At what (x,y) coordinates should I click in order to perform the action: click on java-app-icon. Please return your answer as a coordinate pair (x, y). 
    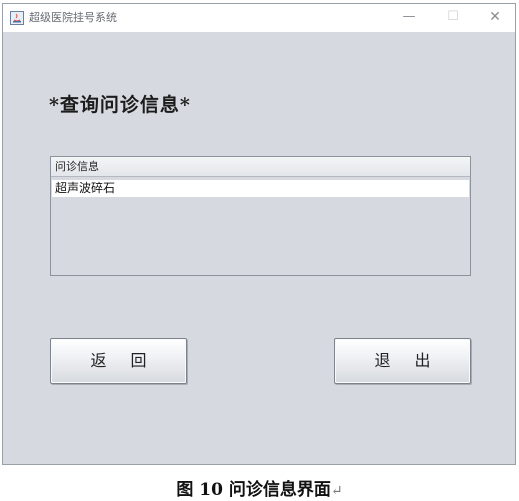
    Looking at the image, I should click on (17, 18).